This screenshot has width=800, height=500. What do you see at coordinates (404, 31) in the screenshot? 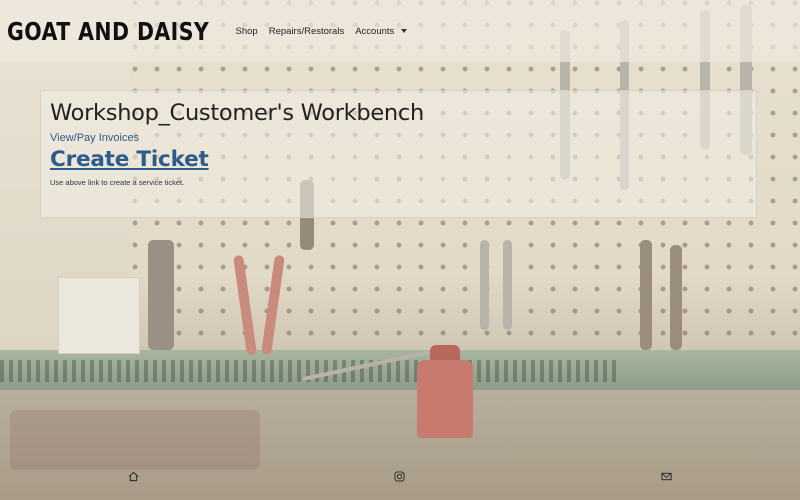
I see `caret-down-icon` at bounding box center [404, 31].